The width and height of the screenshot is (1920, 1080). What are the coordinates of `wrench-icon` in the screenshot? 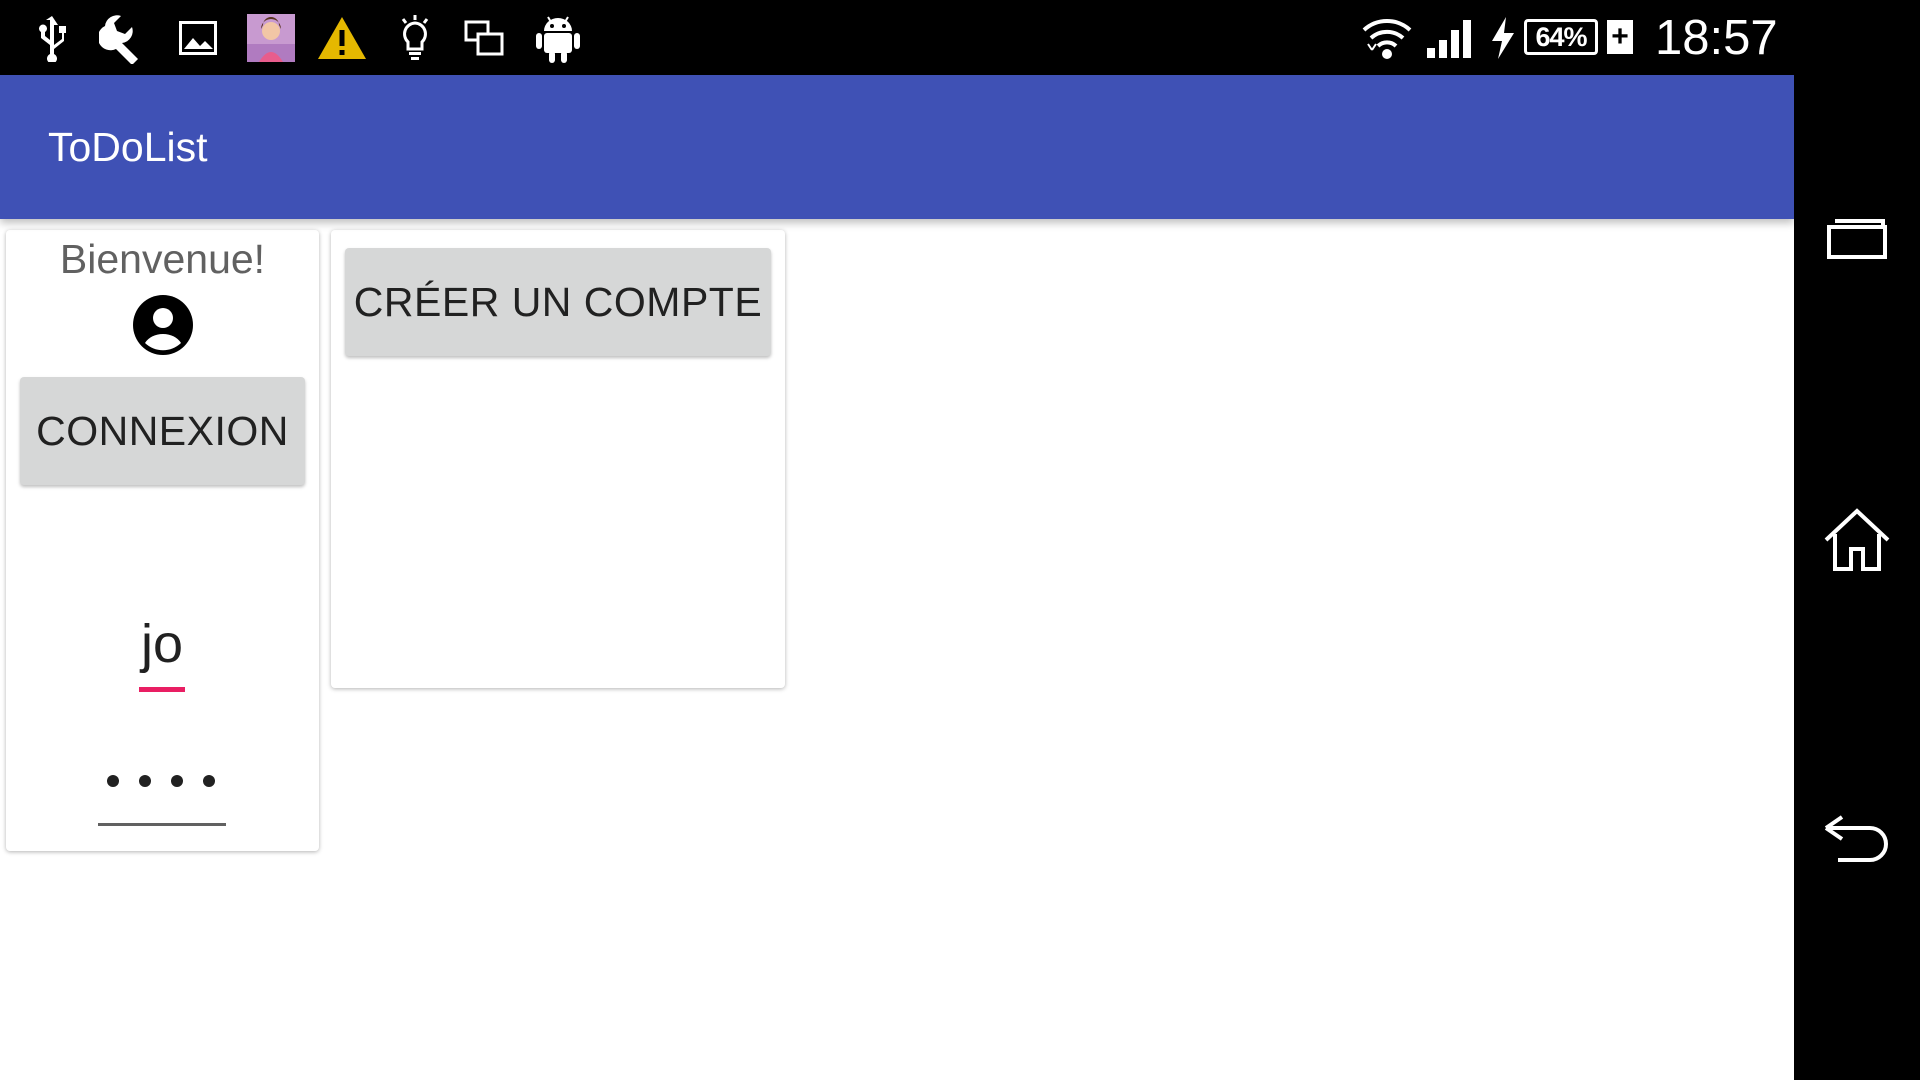 It's located at (125, 37).